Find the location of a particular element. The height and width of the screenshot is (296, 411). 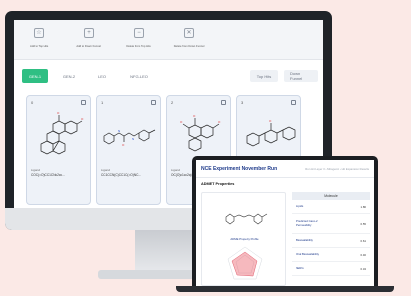

table-row: Lipids 1.86 is located at coordinates (331, 207).